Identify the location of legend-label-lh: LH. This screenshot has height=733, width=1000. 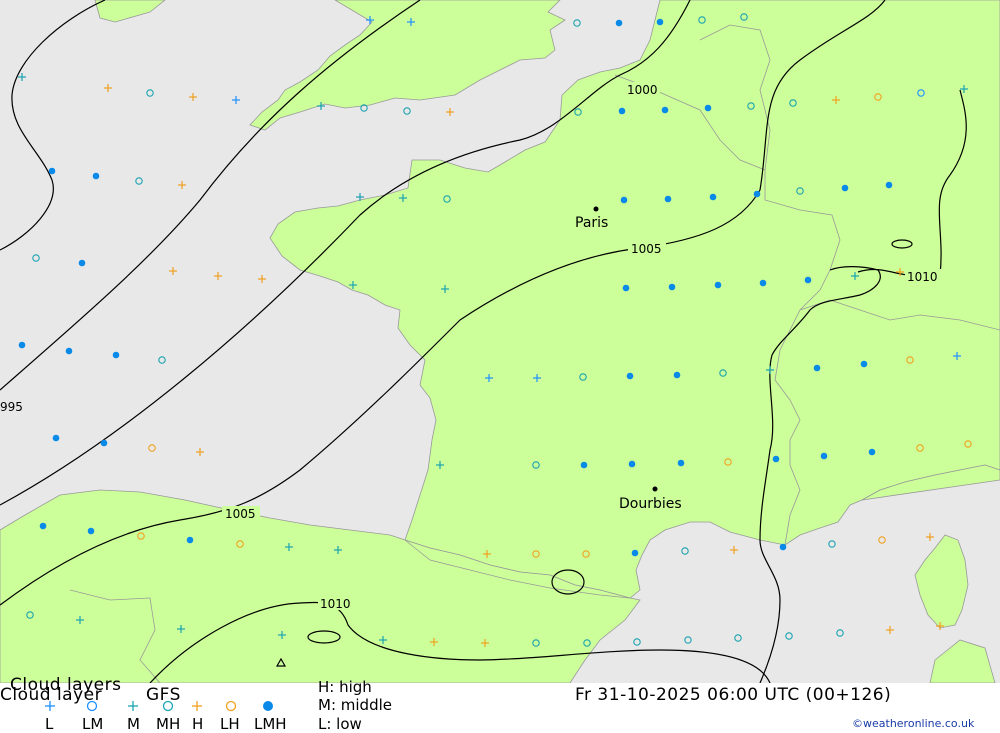
(230, 724).